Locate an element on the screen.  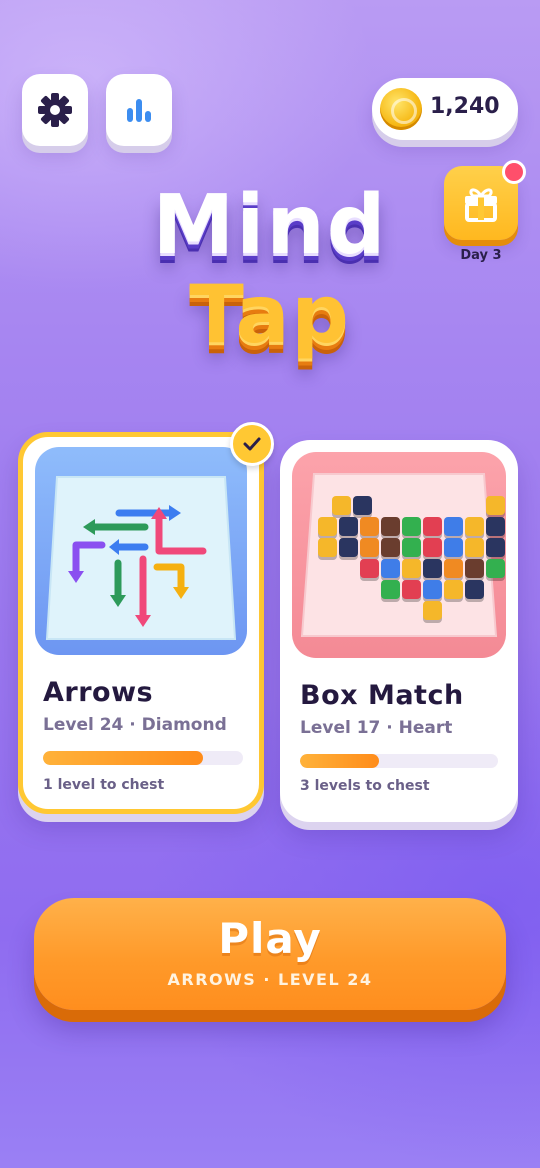
play-button: Play ARROWS · LEVEL 24 is located at coordinates (270, 954).